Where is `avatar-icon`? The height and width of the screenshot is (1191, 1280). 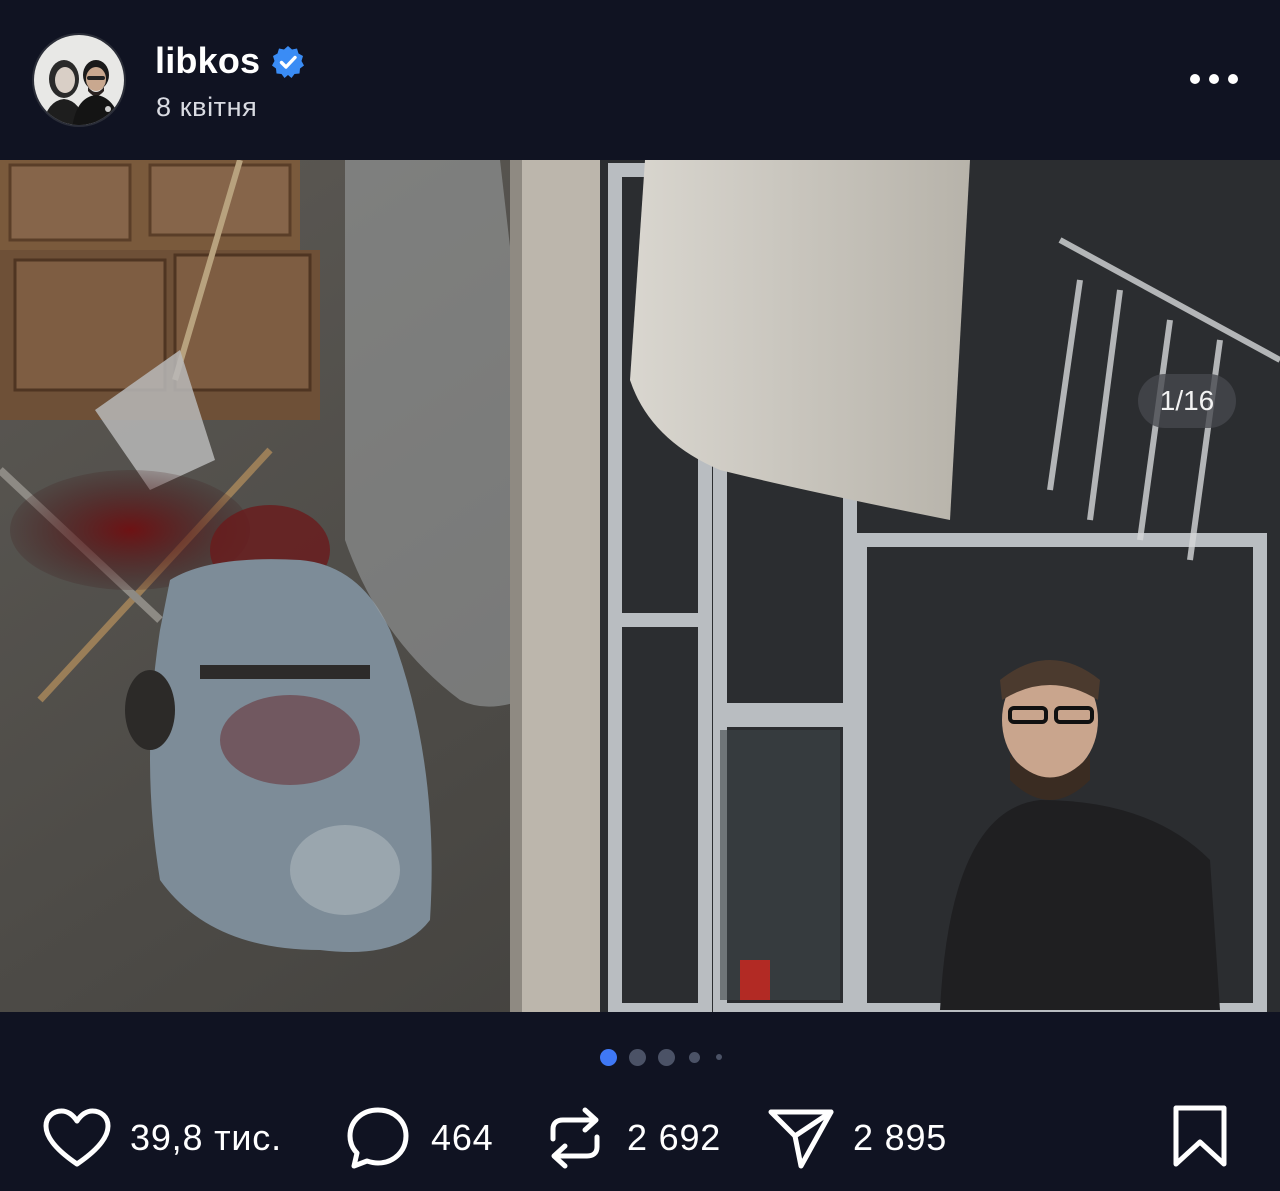 avatar-icon is located at coordinates (79, 80).